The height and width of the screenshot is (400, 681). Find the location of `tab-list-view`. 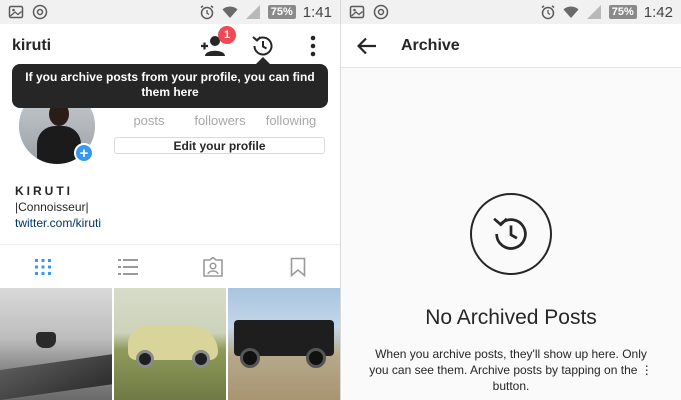

tab-list-view is located at coordinates (127, 266).